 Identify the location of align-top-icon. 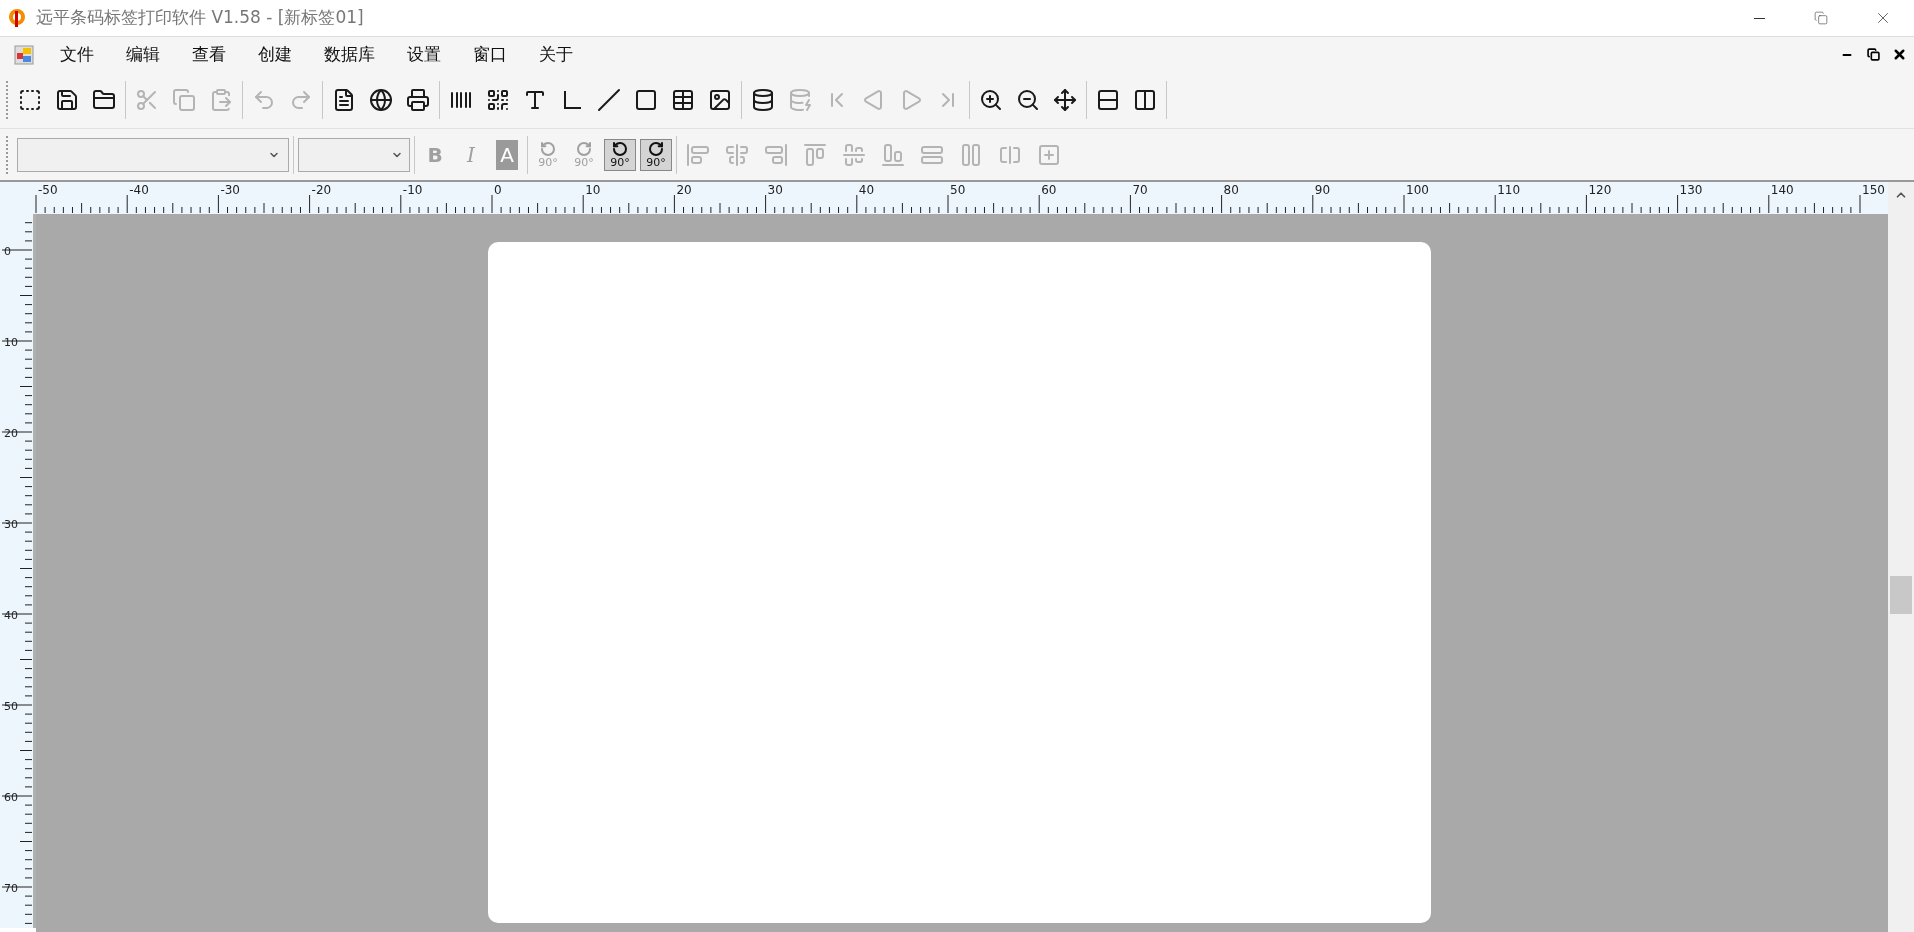
(815, 154).